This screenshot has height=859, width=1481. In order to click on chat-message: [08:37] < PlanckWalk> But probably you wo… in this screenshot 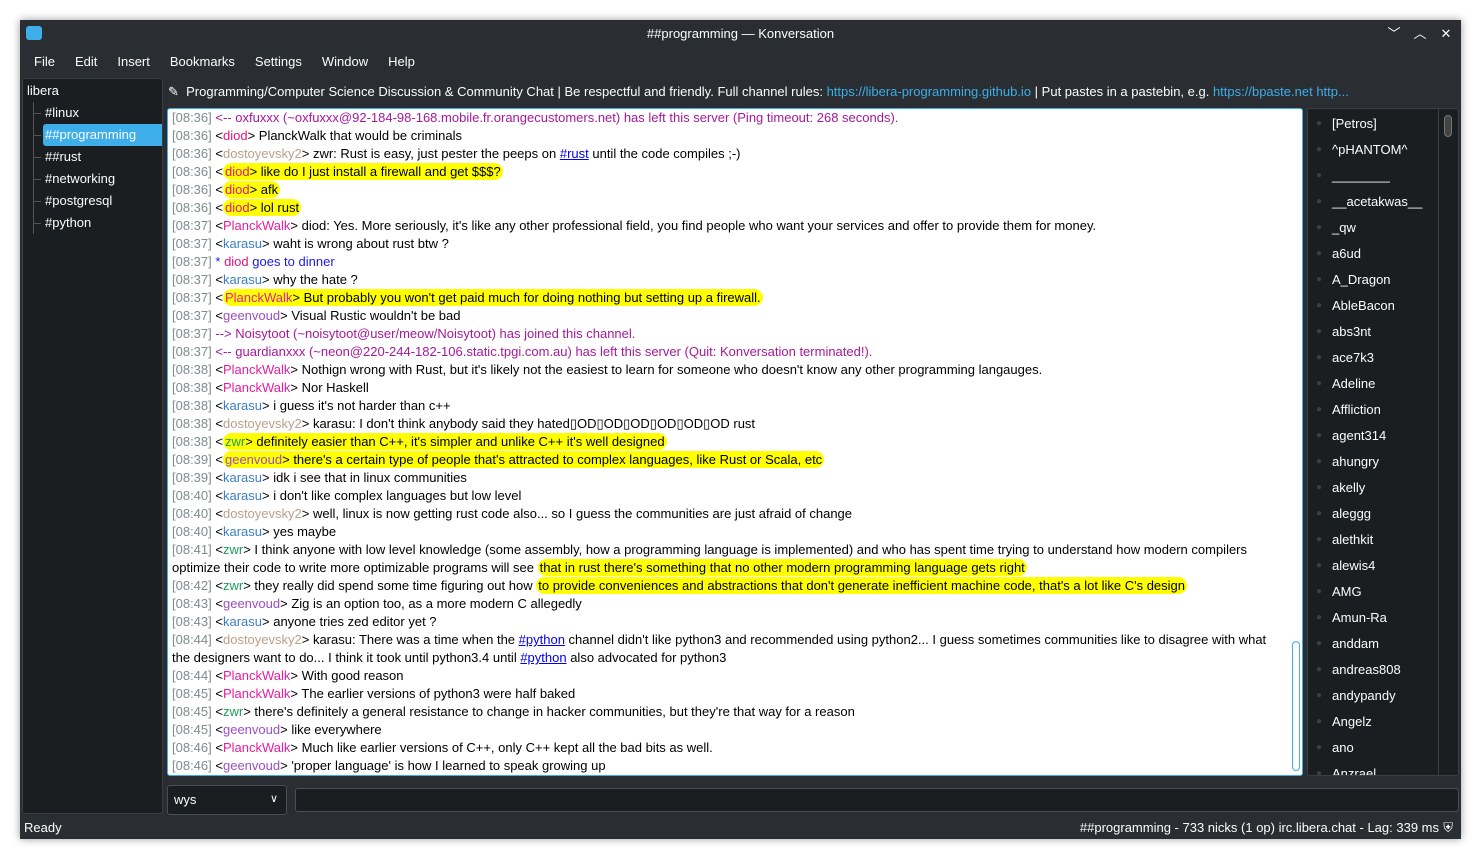, I will do `click(724, 298)`.